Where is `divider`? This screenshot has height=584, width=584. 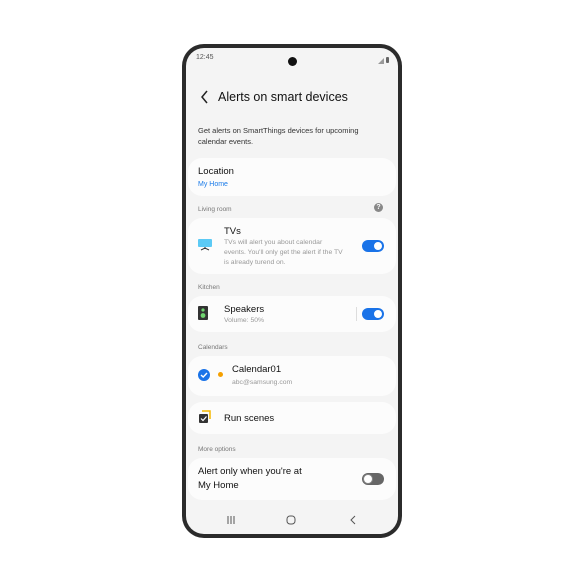 divider is located at coordinates (356, 314).